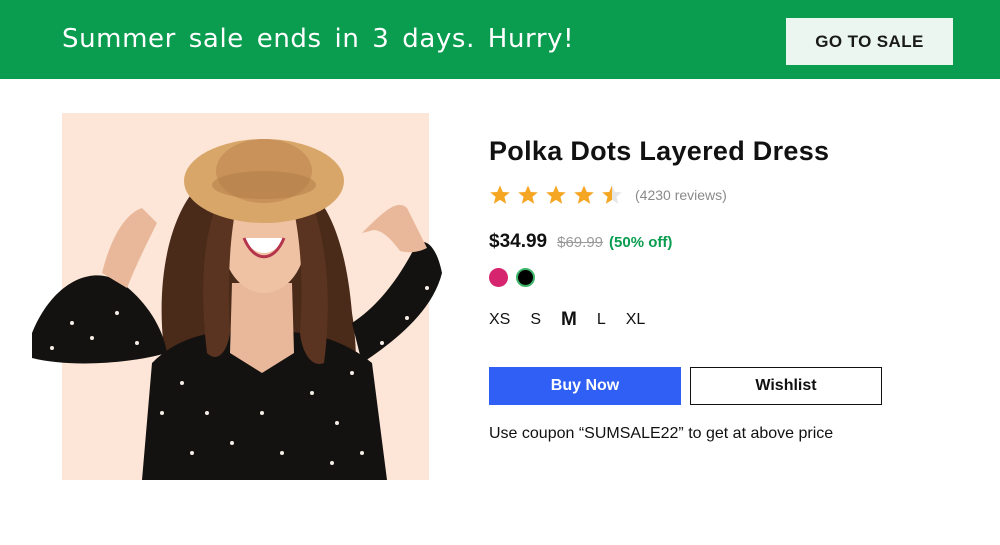 The image size is (1000, 545). What do you see at coordinates (786, 386) in the screenshot?
I see `wishlist-button: Wishlist` at bounding box center [786, 386].